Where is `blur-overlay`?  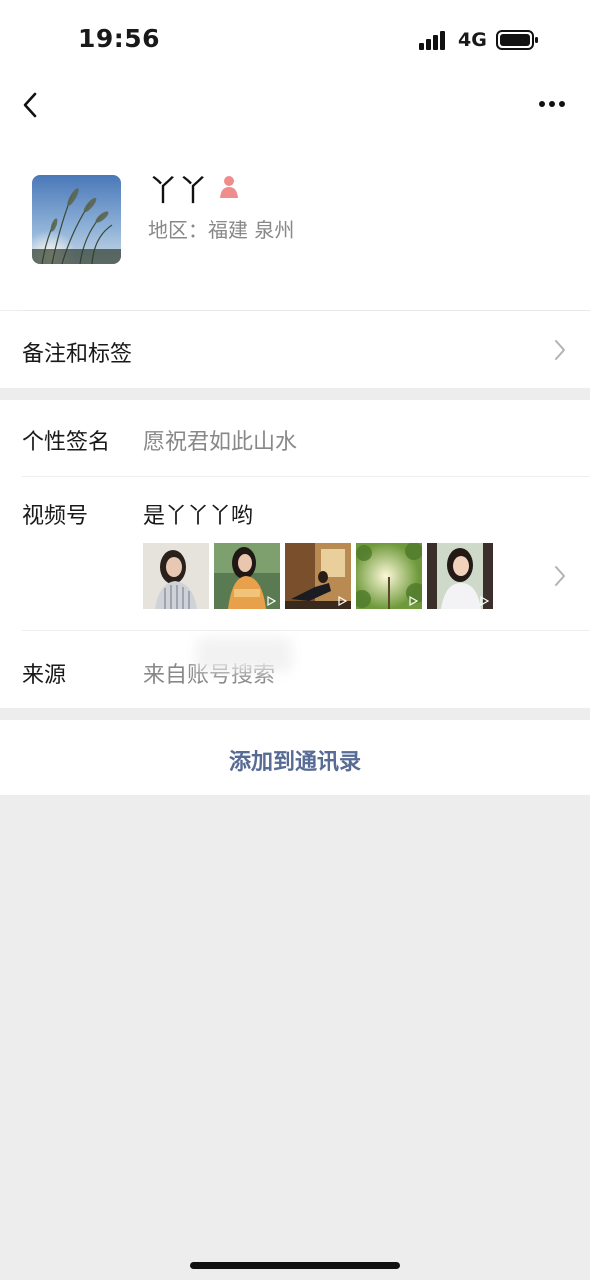
blur-overlay is located at coordinates (244, 655).